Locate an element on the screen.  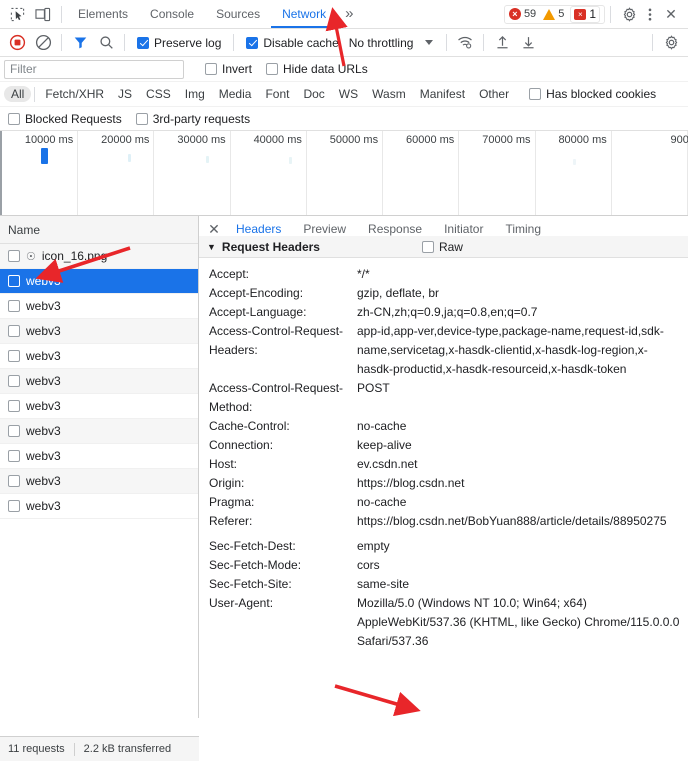
third-party-requests-toggle: 3rd-party requests is located at coordinates (193, 119).